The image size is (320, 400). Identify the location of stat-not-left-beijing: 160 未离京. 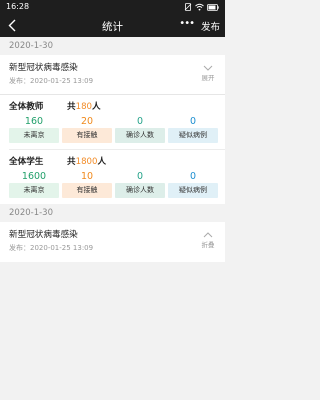
(34, 129).